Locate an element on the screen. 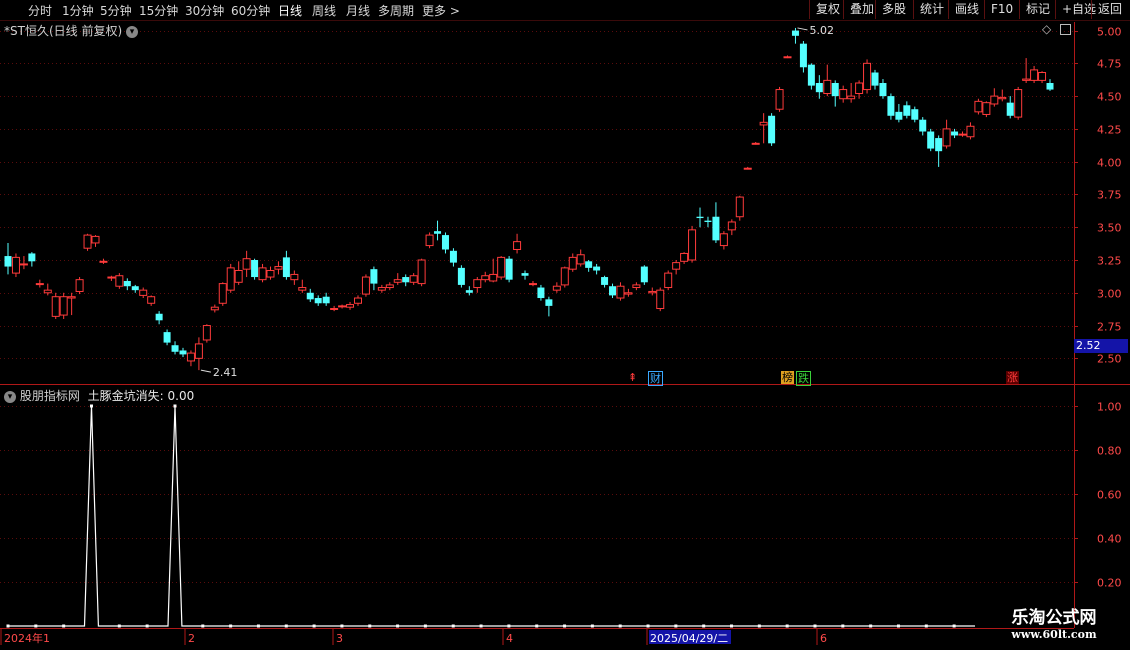  marker-fall: 跌 is located at coordinates (803, 378).